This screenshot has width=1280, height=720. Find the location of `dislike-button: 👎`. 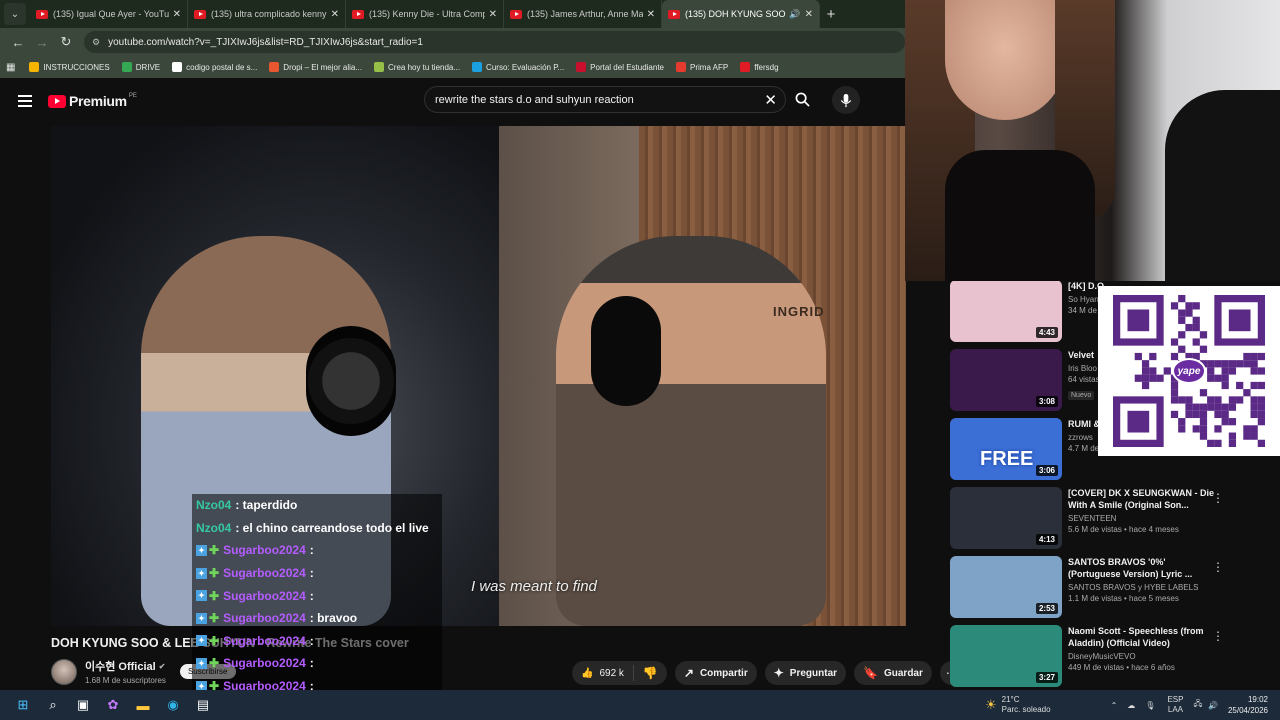

dislike-button: 👎 is located at coordinates (650, 673).